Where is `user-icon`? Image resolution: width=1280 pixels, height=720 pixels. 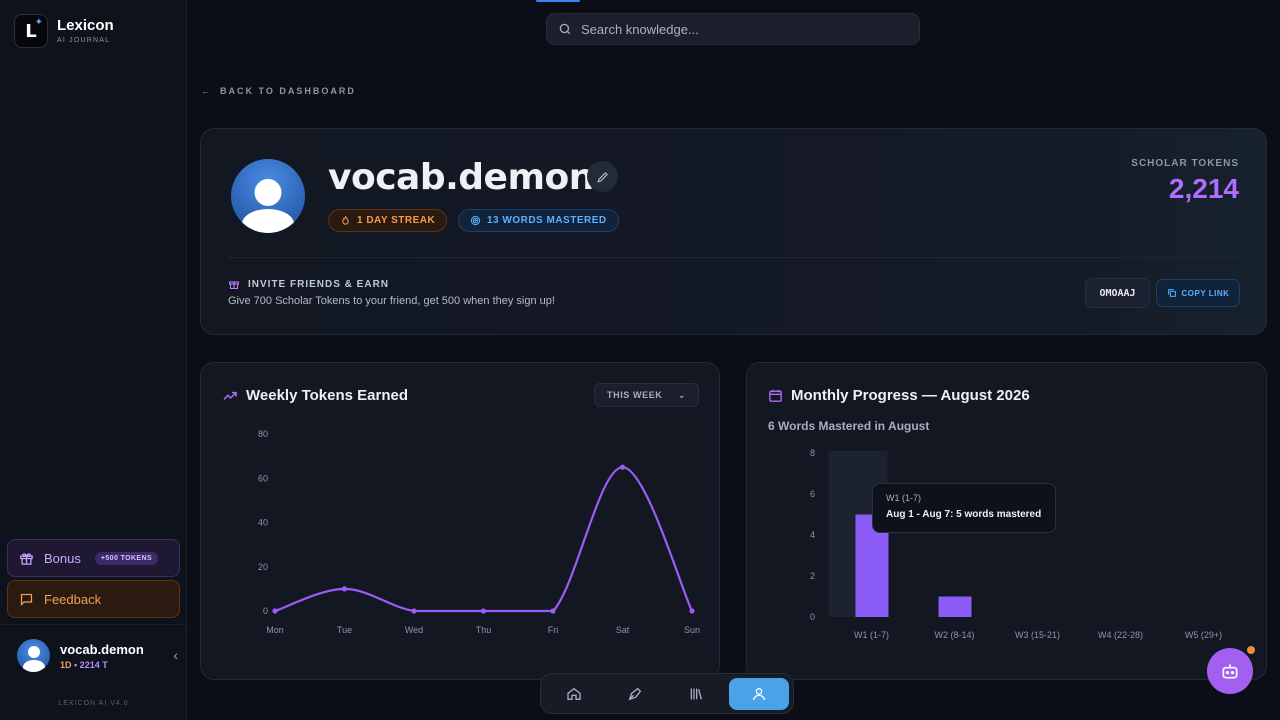
user-icon is located at coordinates (758, 693).